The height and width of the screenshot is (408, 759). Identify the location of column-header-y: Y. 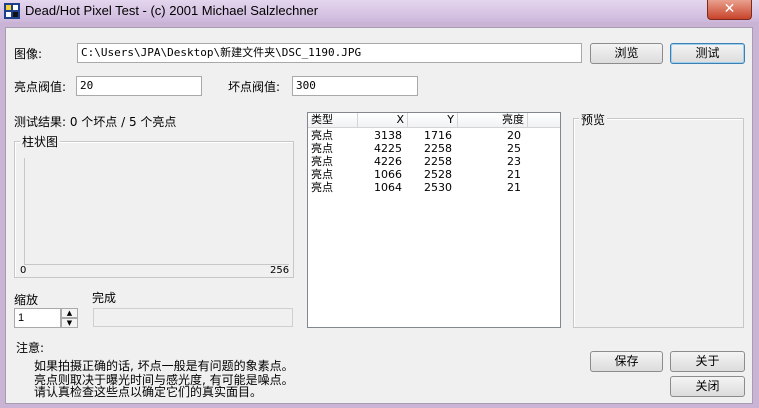
(433, 120).